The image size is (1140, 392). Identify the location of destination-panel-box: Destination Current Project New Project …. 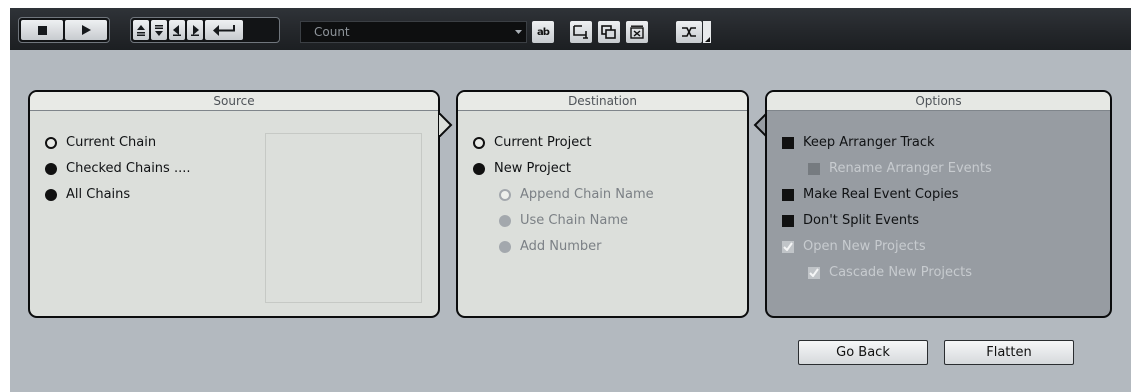
(602, 204).